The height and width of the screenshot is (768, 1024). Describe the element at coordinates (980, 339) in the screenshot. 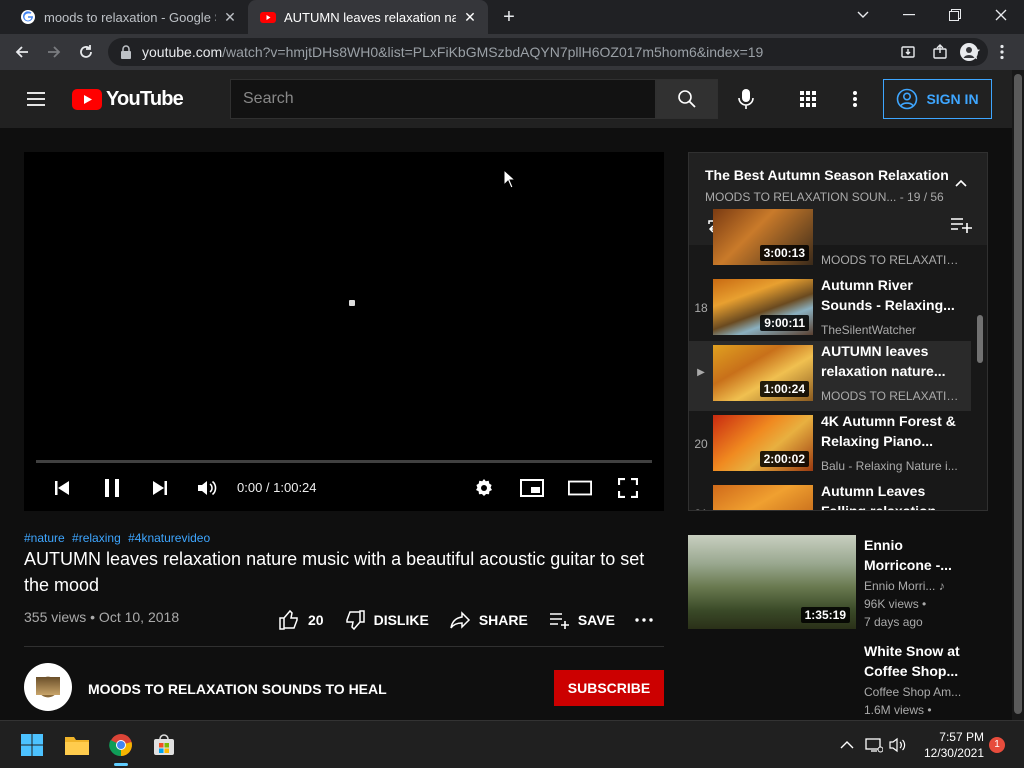

I see `playlist-scrollbar` at that location.